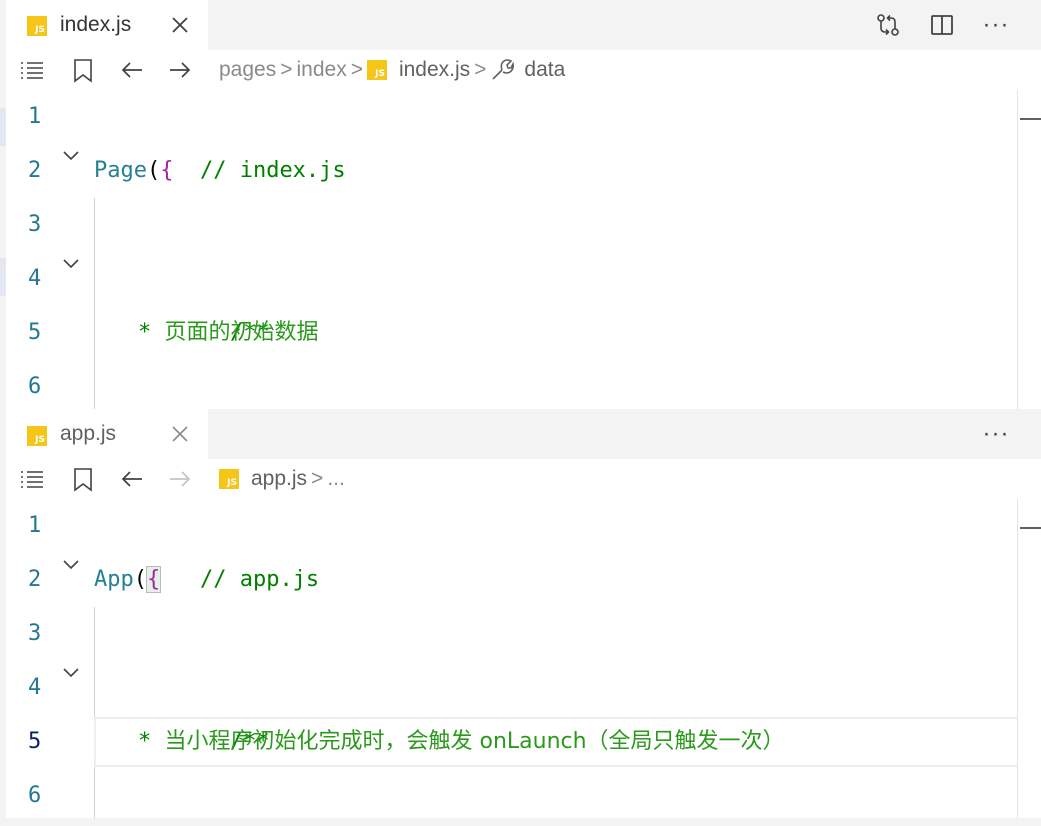 This screenshot has width=1041, height=826. I want to click on line-number: 5, so click(35, 332).